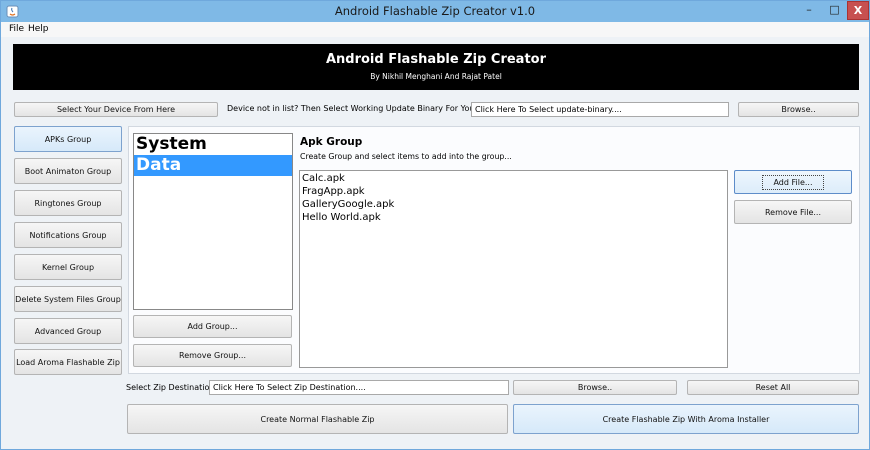 This screenshot has height=450, width=870. I want to click on sidebar-item-delete-system-files-group: Delete System Files Group, so click(68, 299).